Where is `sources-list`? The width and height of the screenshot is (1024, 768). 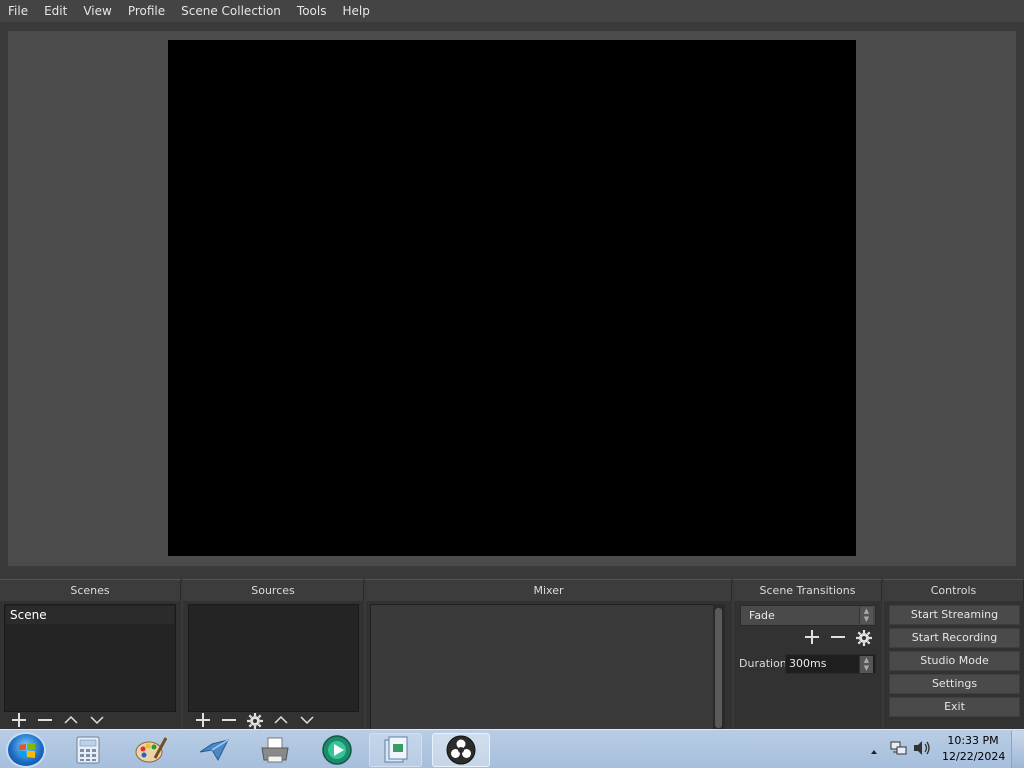 sources-list is located at coordinates (273, 658).